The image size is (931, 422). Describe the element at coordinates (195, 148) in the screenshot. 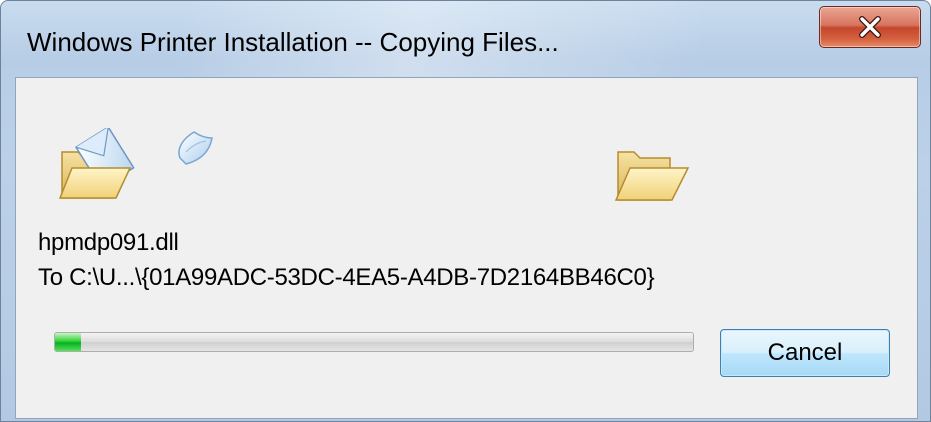

I see `flying-document-icon` at that location.